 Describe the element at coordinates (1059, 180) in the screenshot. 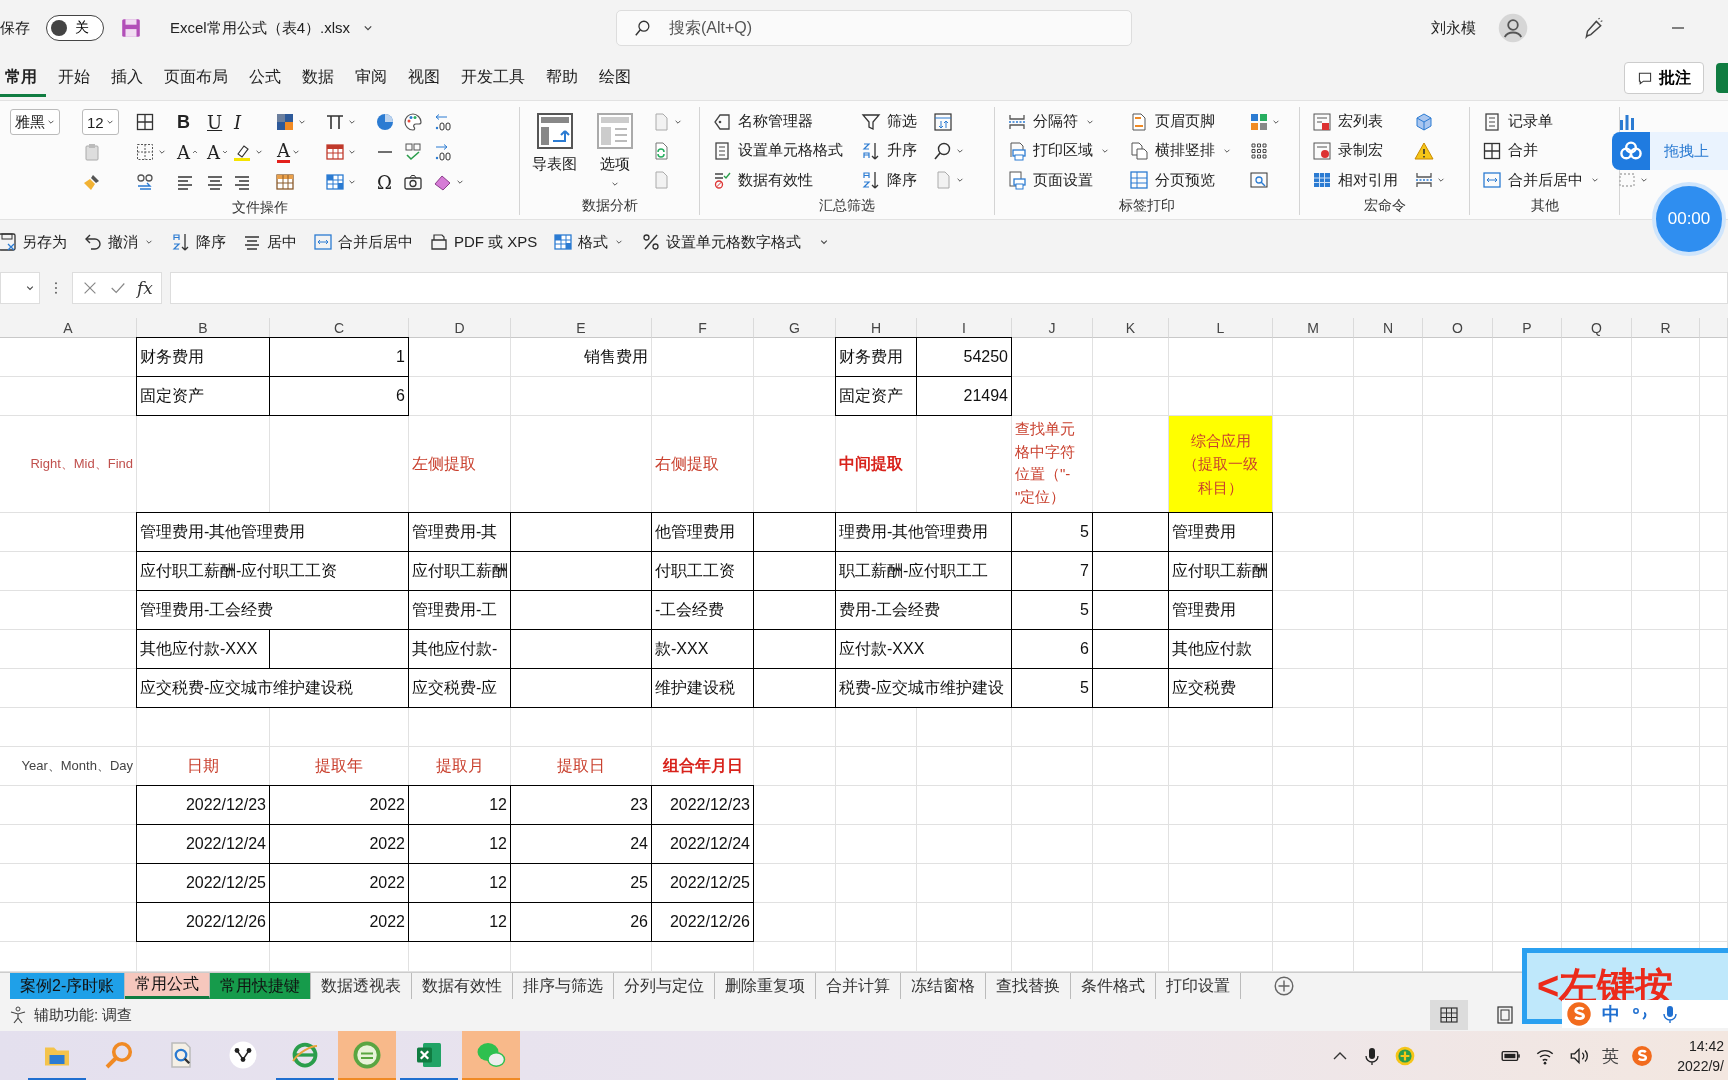

I see `ribbon-button: 页面设置` at that location.